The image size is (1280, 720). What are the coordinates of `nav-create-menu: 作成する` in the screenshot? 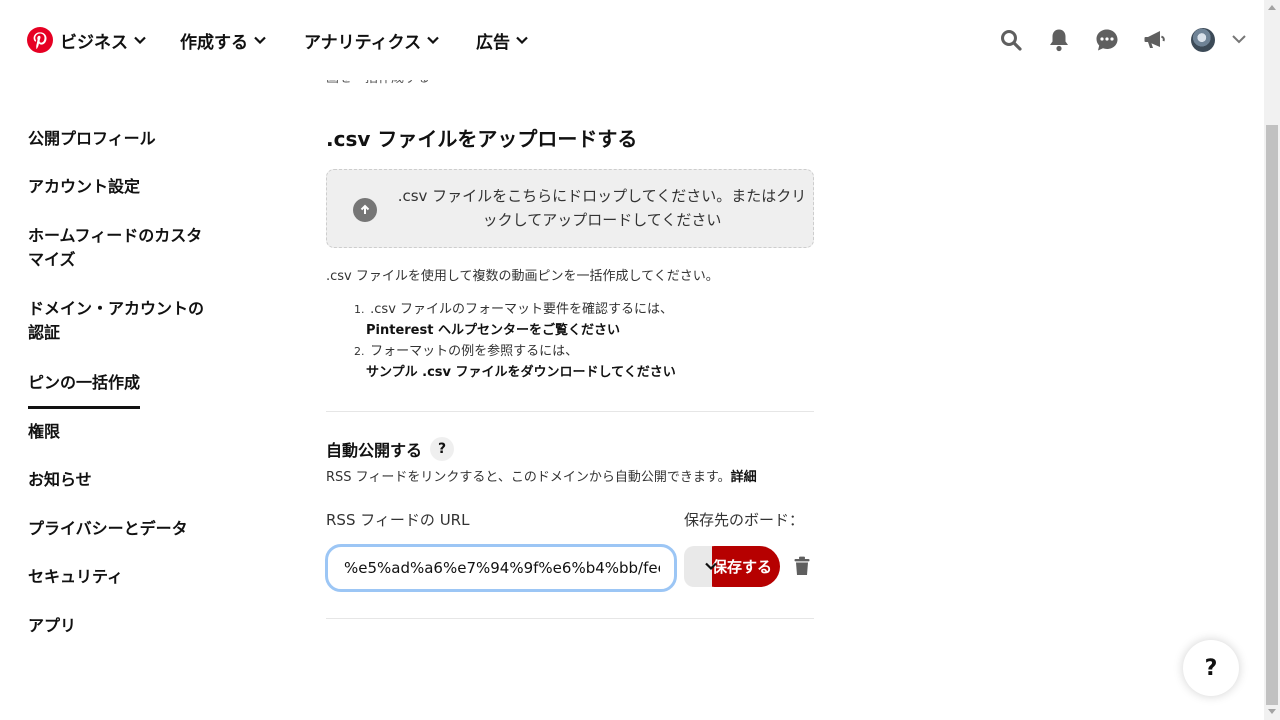 It's located at (223, 40).